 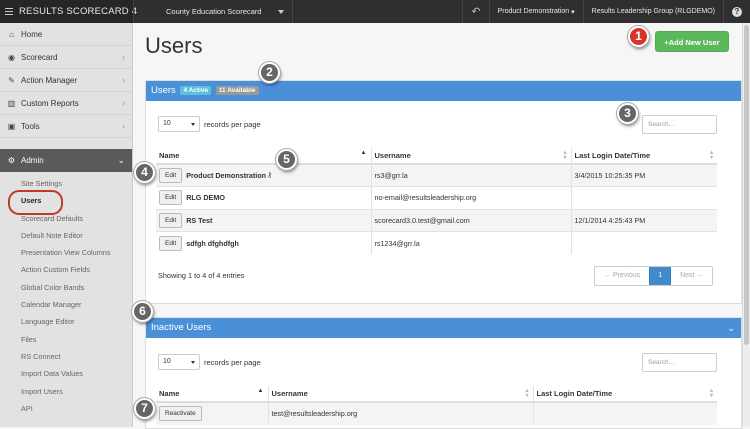 I want to click on panel-title: Users, so click(x=163, y=90).